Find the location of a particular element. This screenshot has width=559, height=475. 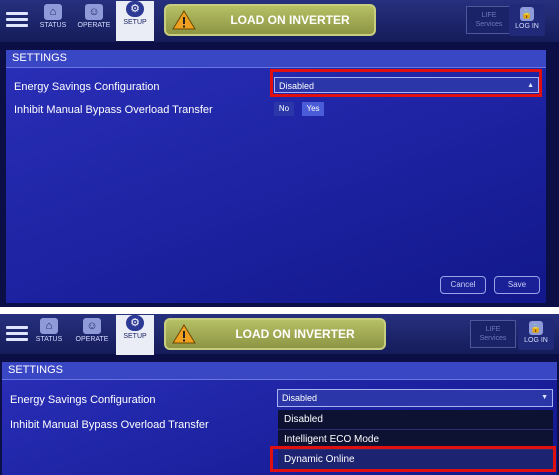

cancel-button: Cancel is located at coordinates (463, 285).